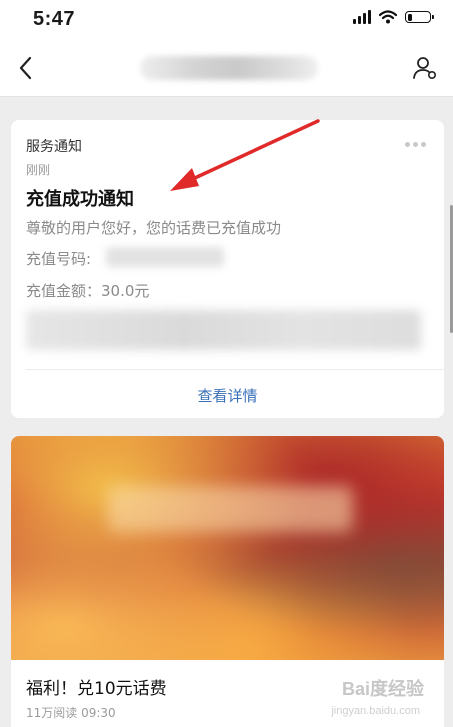 The image size is (453, 727). What do you see at coordinates (227, 395) in the screenshot?
I see `view-details-link: 查看详情` at bounding box center [227, 395].